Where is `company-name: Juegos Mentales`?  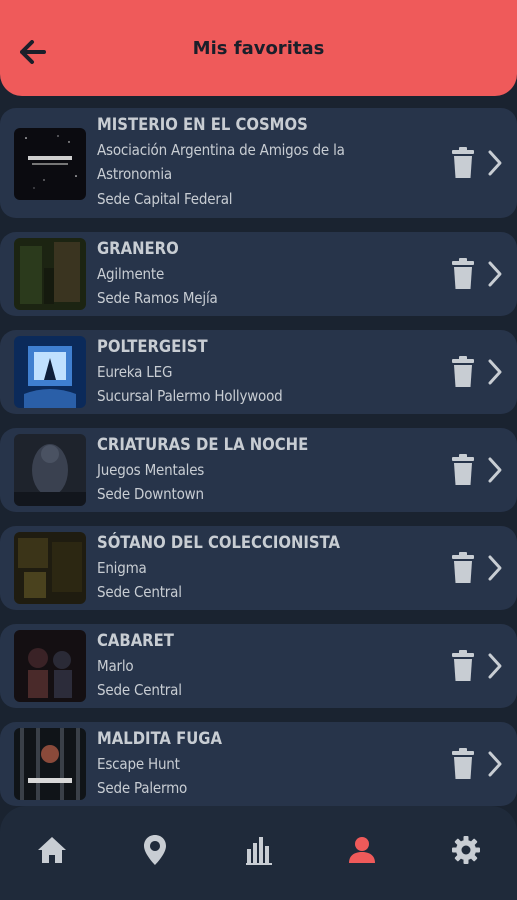 company-name: Juegos Mentales is located at coordinates (151, 469).